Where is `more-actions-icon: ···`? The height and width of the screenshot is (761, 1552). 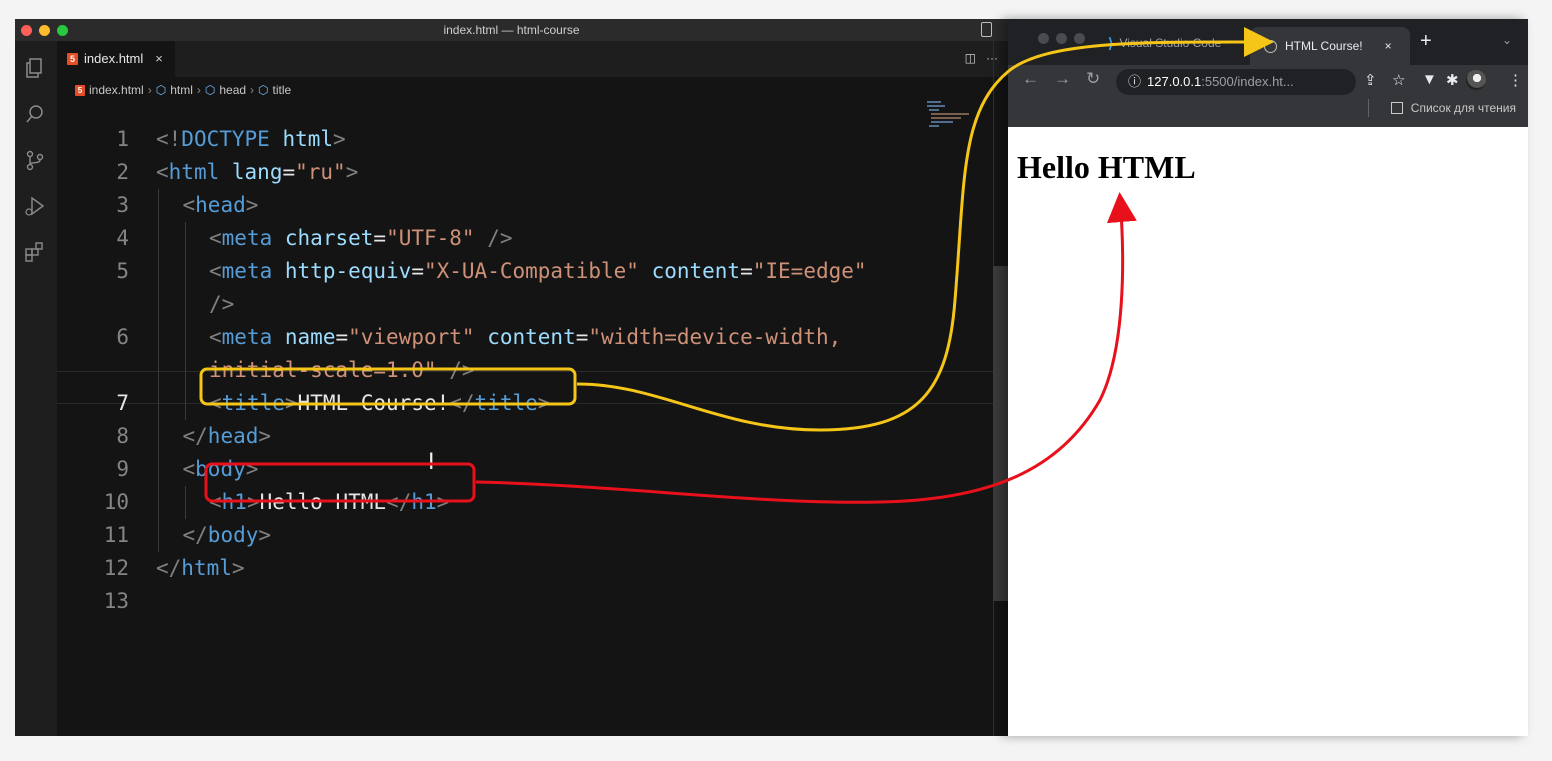
more-actions-icon: ··· is located at coordinates (992, 58).